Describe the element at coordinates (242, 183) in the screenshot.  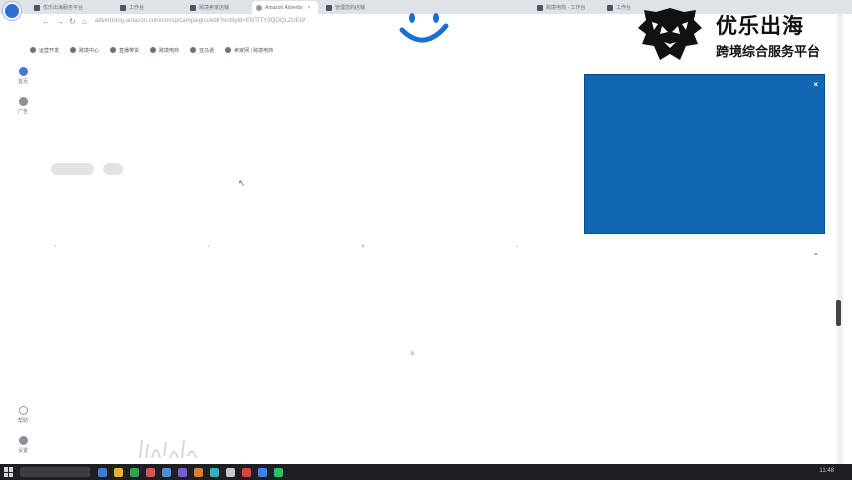
I see `mouse-cursor-icon: ↖` at that location.